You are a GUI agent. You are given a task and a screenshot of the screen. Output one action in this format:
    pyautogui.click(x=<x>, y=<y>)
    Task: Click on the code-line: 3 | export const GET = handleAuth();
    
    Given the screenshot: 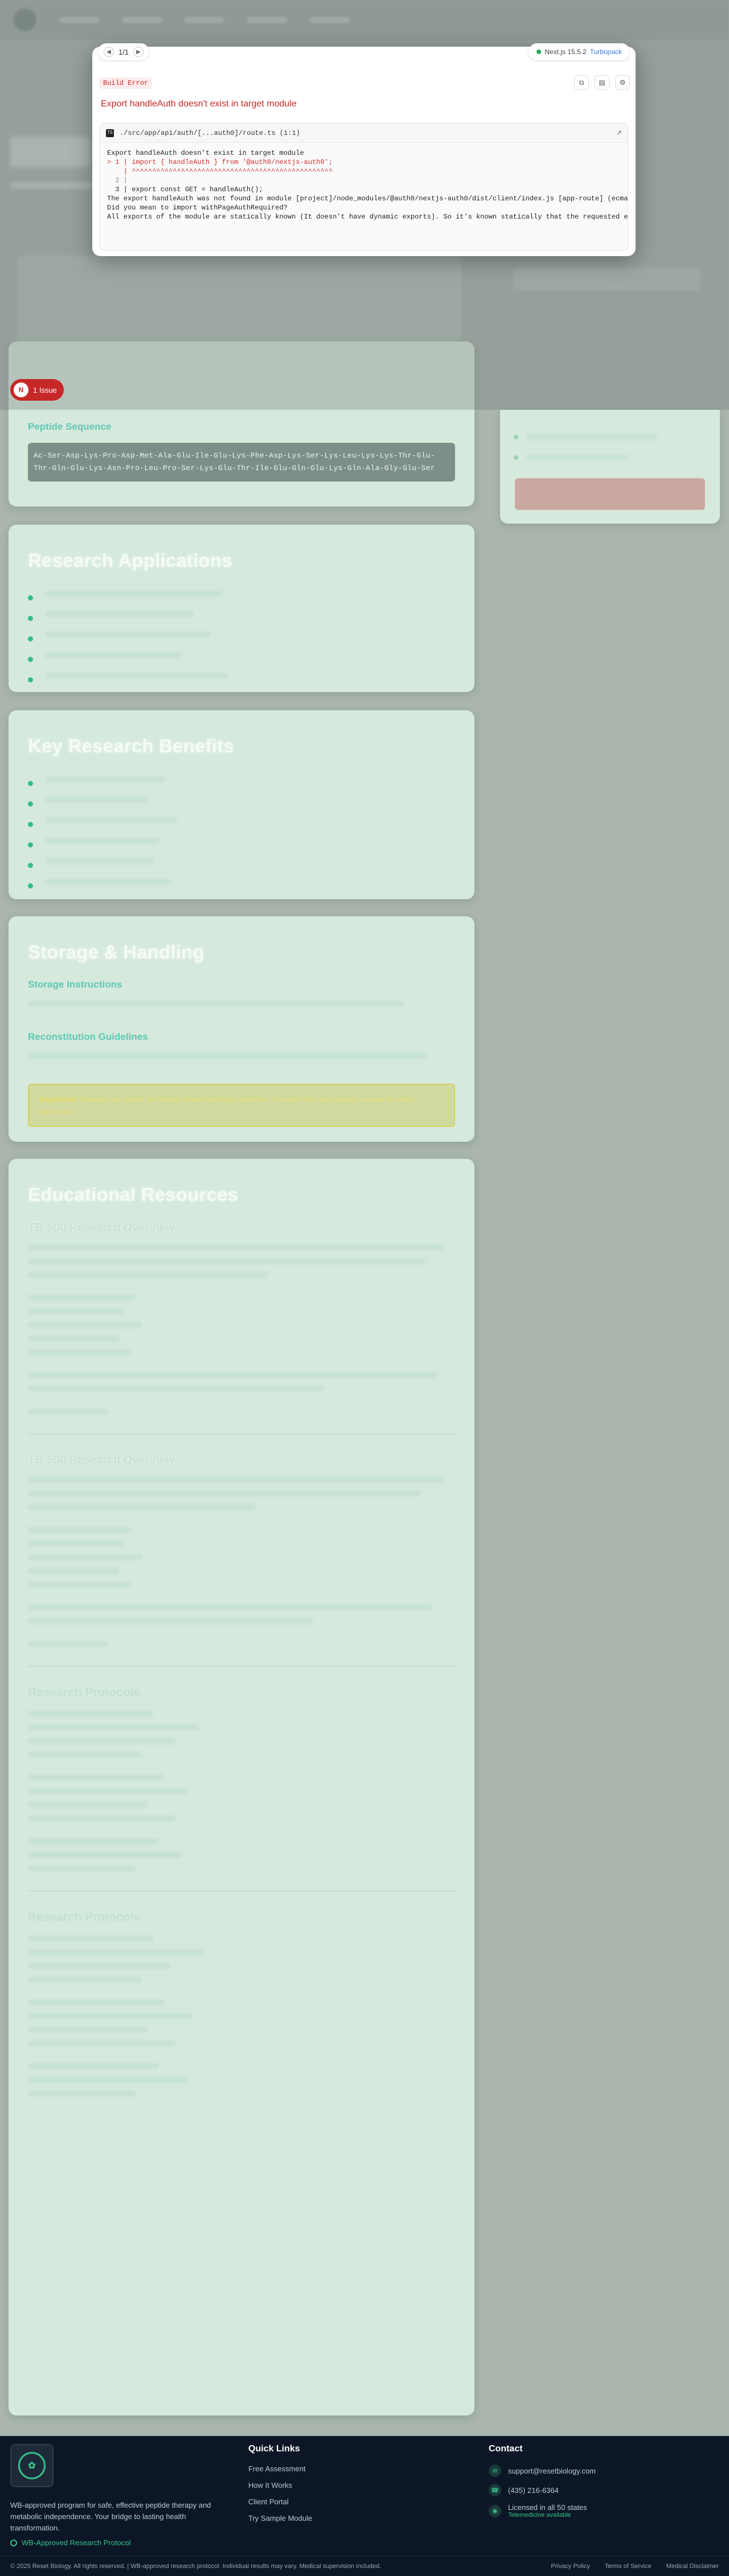 What is the action you would take?
    pyautogui.click(x=185, y=190)
    